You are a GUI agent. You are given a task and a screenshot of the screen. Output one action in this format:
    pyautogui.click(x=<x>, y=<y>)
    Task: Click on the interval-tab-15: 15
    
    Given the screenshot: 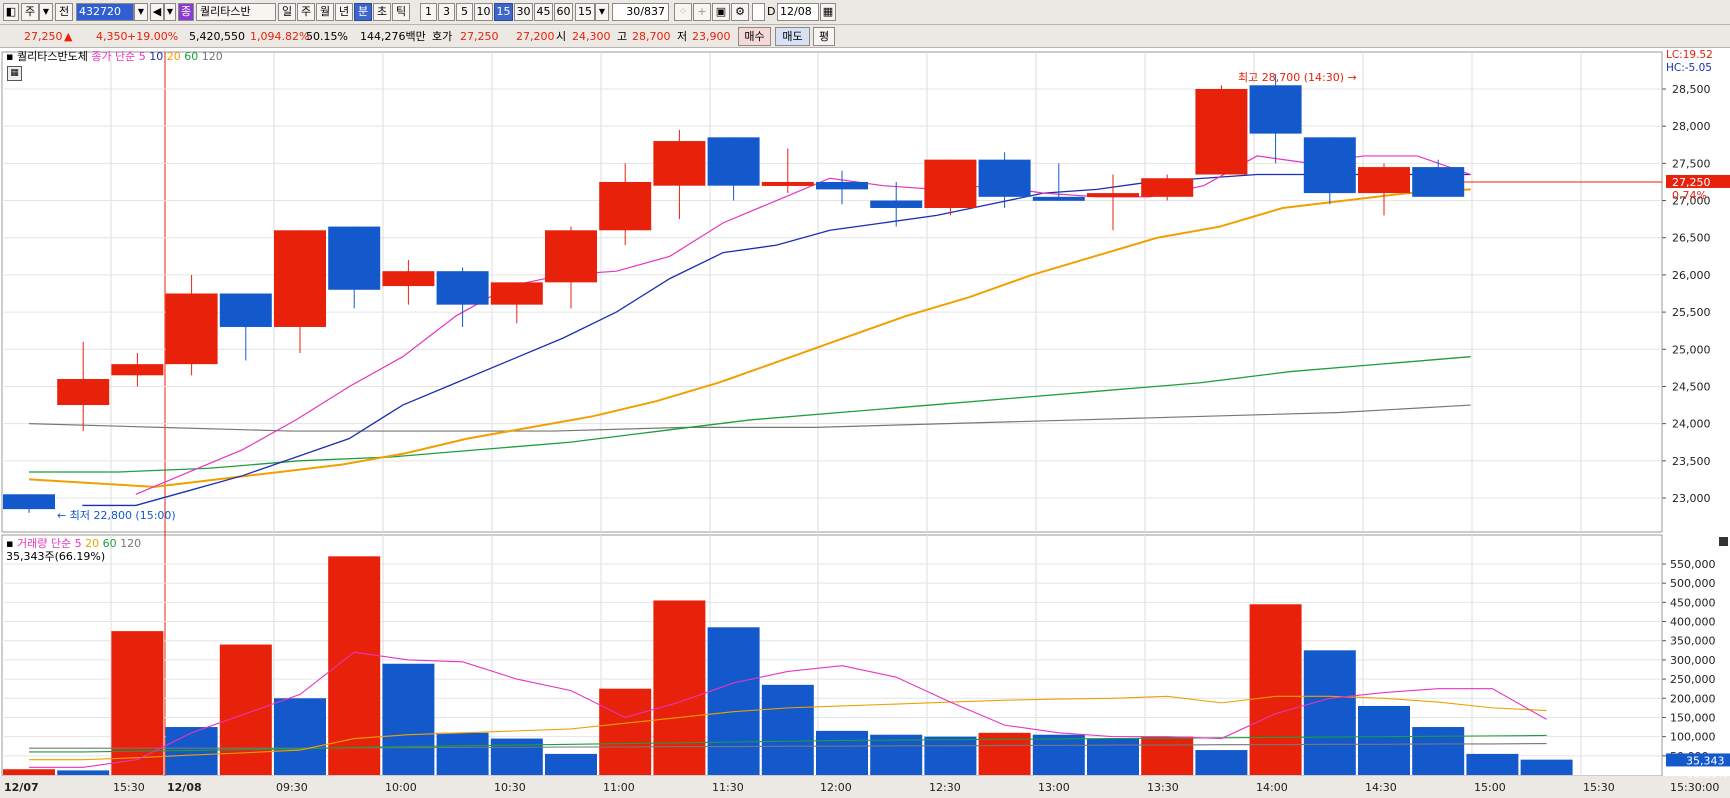 What is the action you would take?
    pyautogui.click(x=503, y=12)
    